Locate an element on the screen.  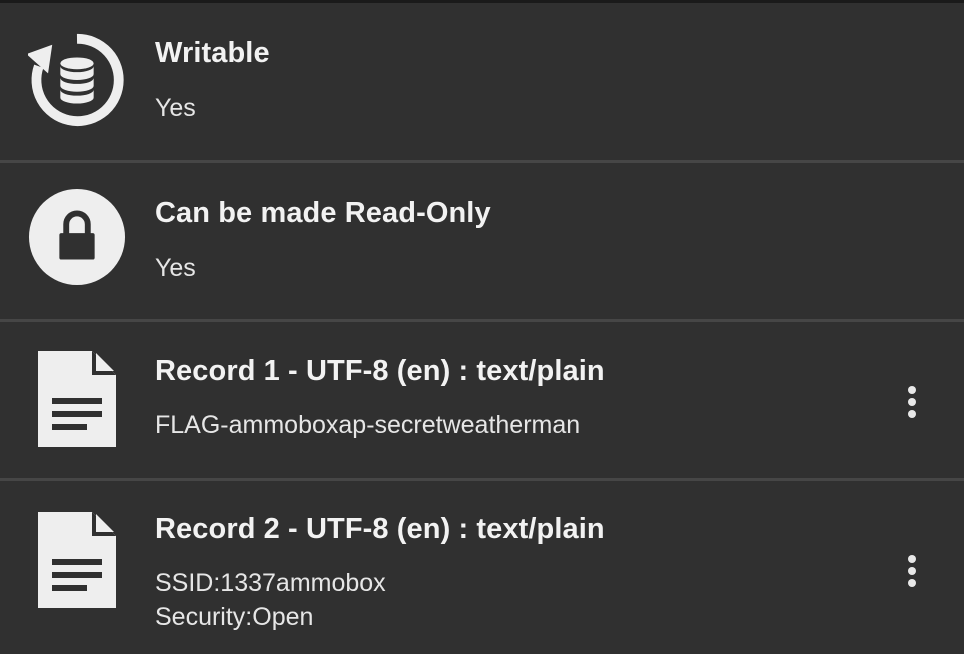
record-1-value: FLAG-ammoboxap-secretweatherman is located at coordinates (368, 425).